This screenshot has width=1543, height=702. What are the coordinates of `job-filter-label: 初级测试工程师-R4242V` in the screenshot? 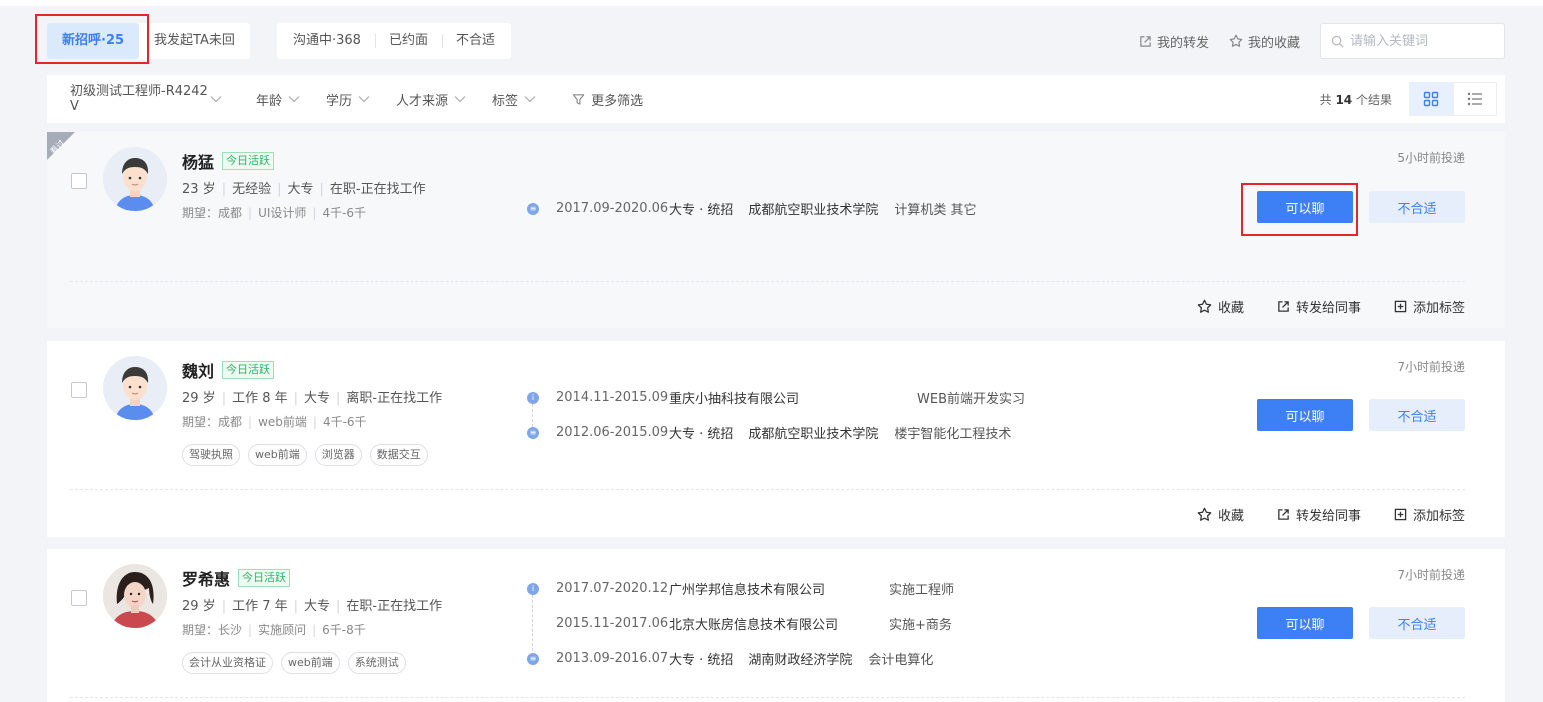 It's located at (139, 99).